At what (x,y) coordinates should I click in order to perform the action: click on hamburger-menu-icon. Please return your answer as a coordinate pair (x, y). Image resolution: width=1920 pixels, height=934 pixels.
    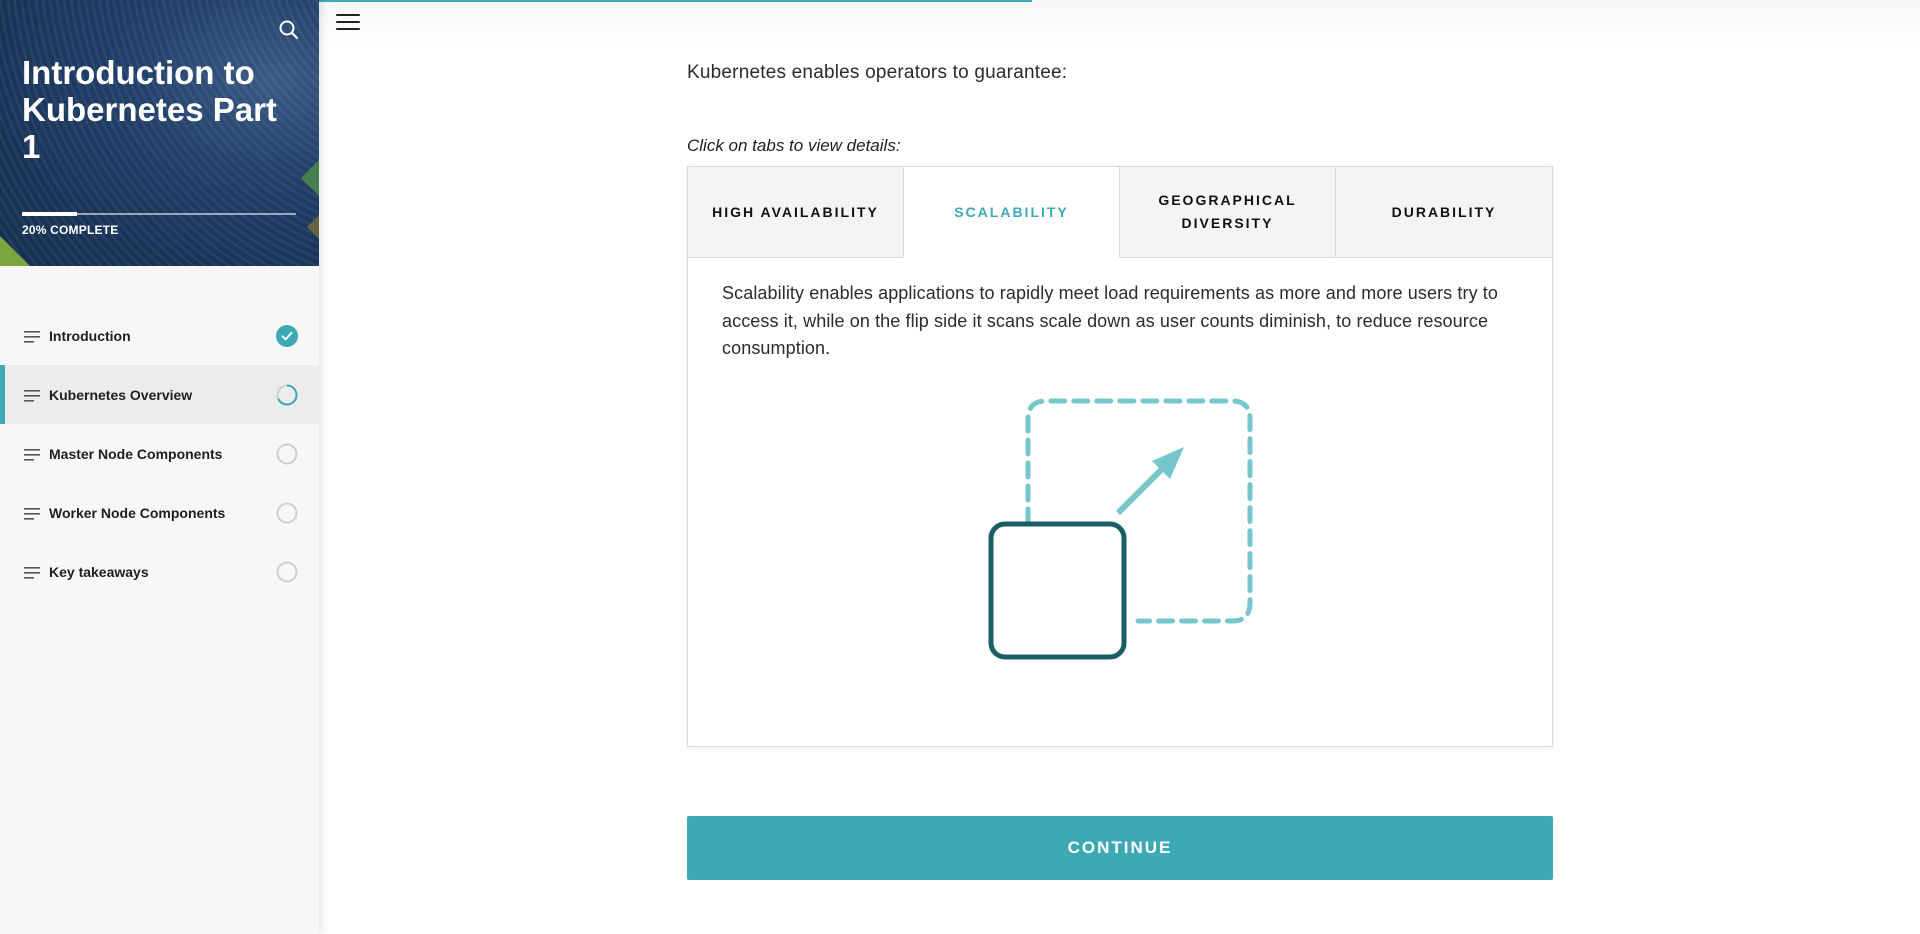
    Looking at the image, I should click on (348, 24).